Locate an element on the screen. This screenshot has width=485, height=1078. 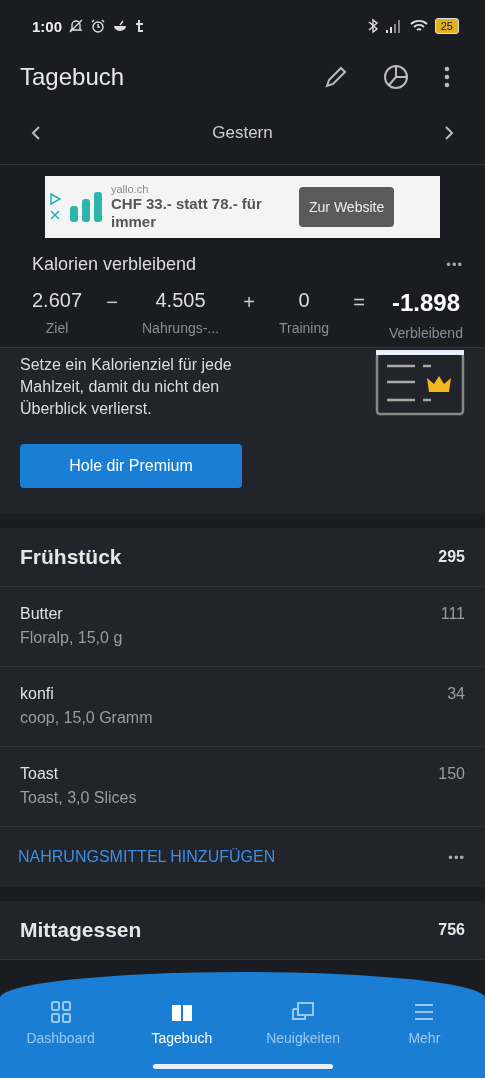
grid-icon is located at coordinates (60, 1012).